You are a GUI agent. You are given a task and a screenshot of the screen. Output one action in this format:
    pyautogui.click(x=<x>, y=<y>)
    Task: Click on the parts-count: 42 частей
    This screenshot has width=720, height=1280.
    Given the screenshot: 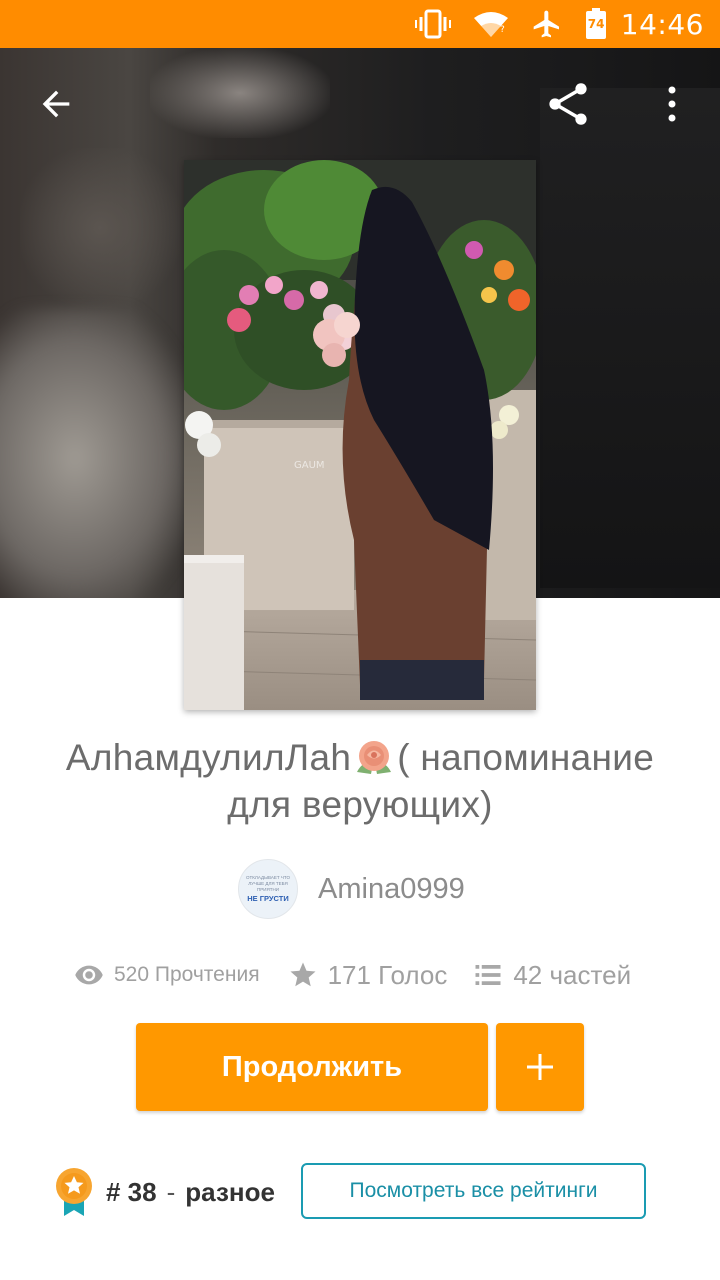 What is the action you would take?
    pyautogui.click(x=572, y=974)
    